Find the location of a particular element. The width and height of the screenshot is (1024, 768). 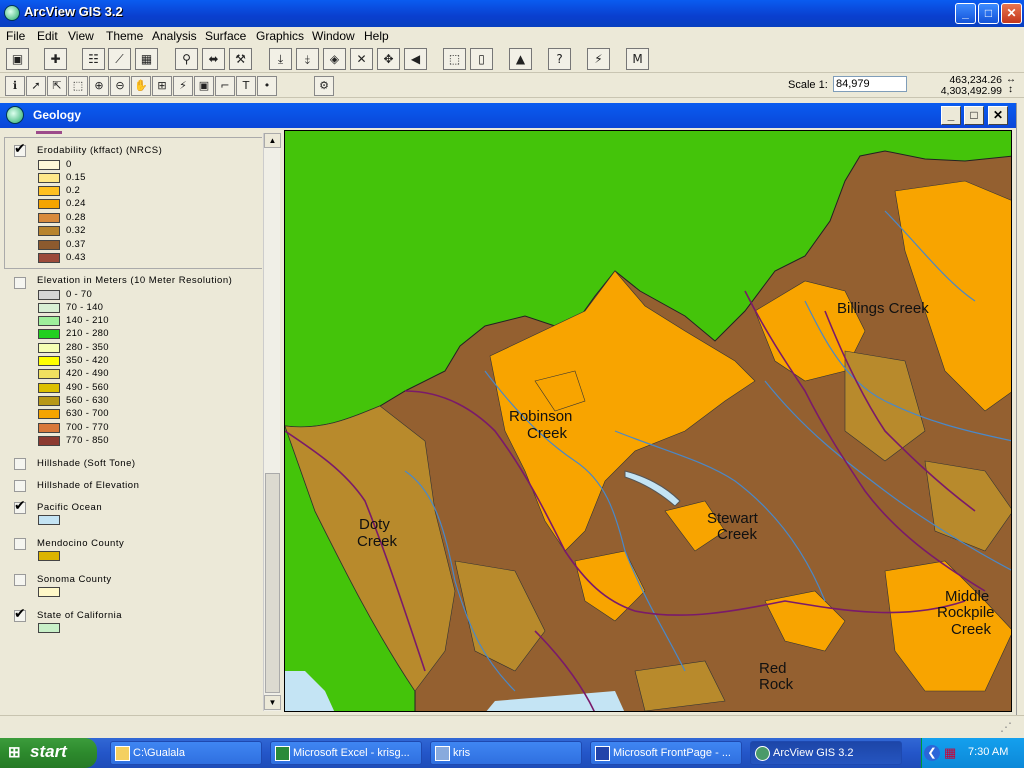

clear-selection-icon: ▯ is located at coordinates (481, 59).